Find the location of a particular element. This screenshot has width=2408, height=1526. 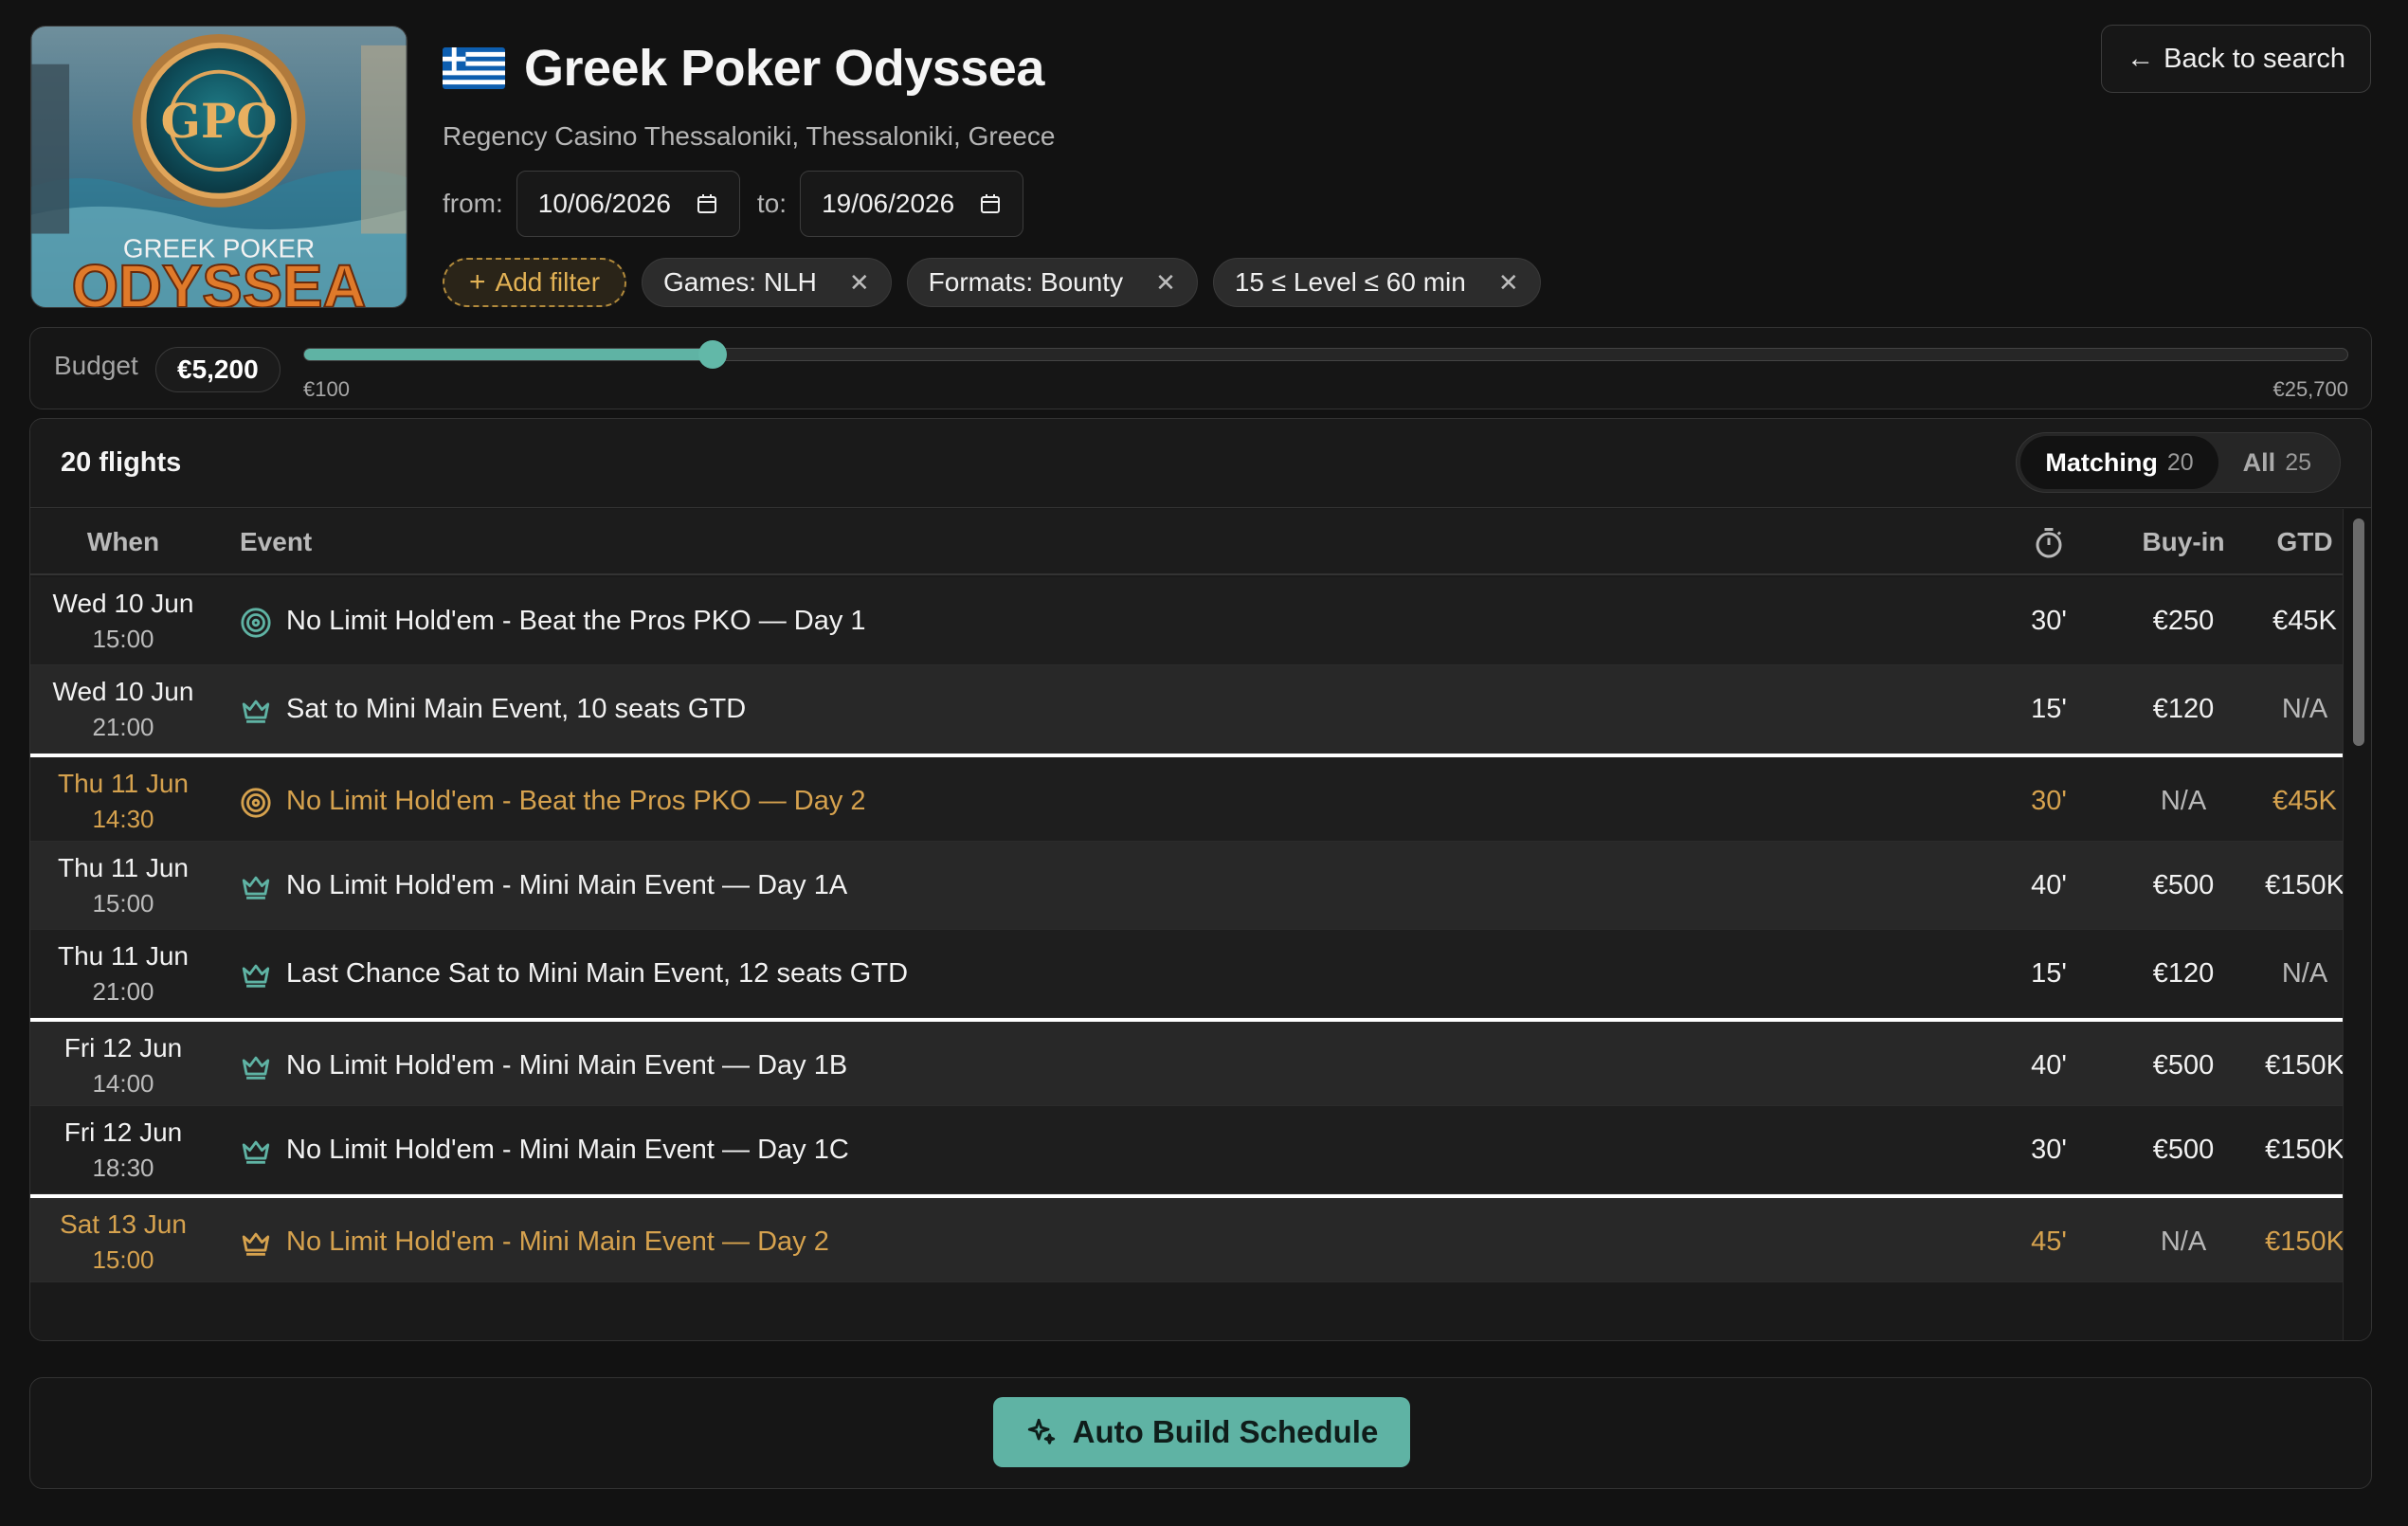

filter-chip-label: Games: NLH is located at coordinates (740, 282).